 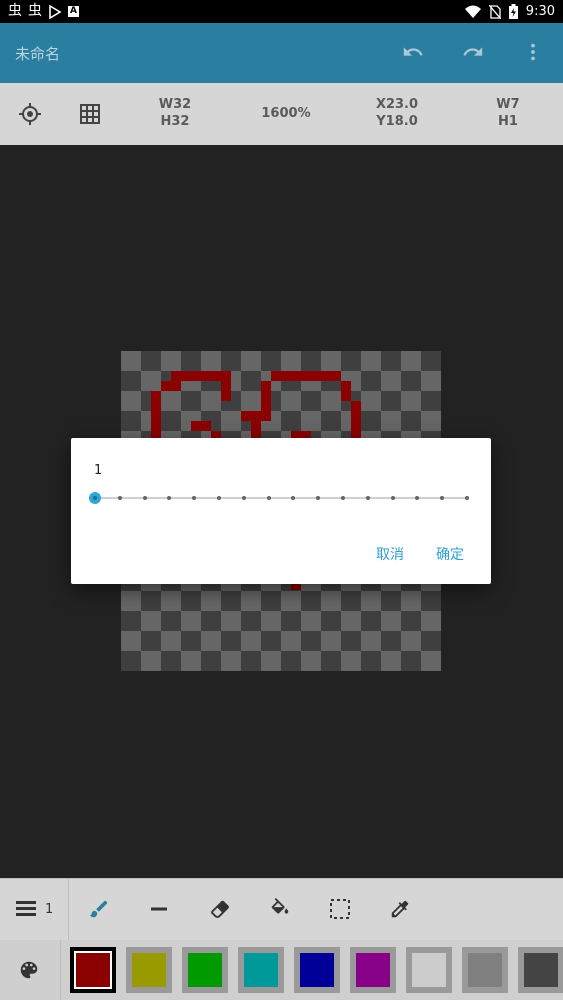 What do you see at coordinates (540, 11) in the screenshot?
I see `status-time: 9:30` at bounding box center [540, 11].